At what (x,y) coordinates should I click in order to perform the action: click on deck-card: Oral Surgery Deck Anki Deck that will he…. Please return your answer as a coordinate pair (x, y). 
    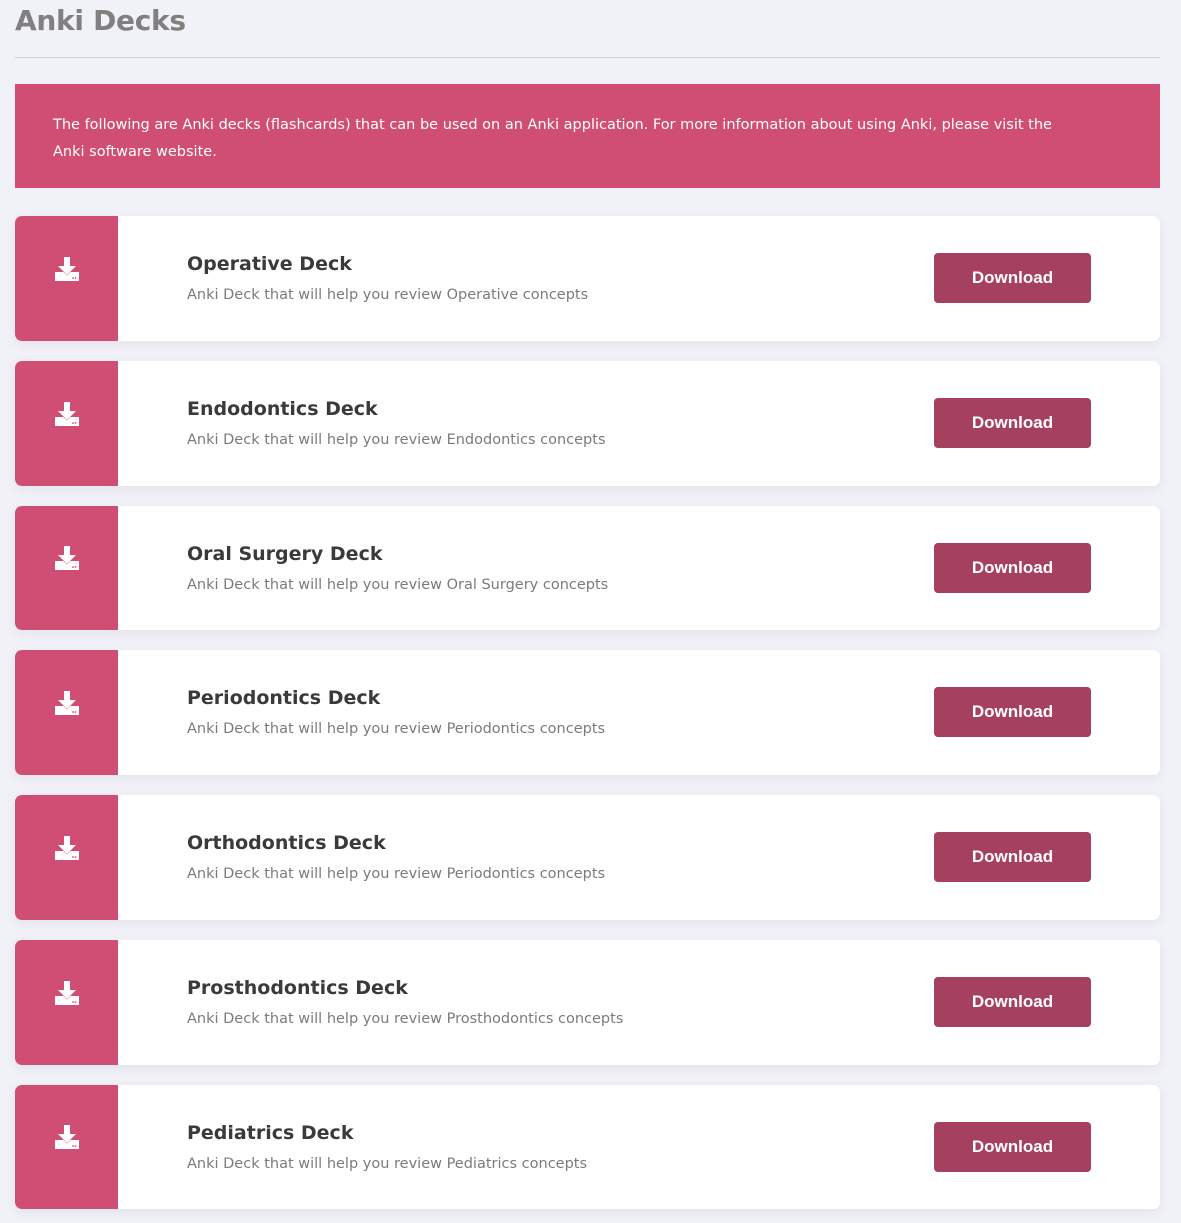
    Looking at the image, I should click on (587, 568).